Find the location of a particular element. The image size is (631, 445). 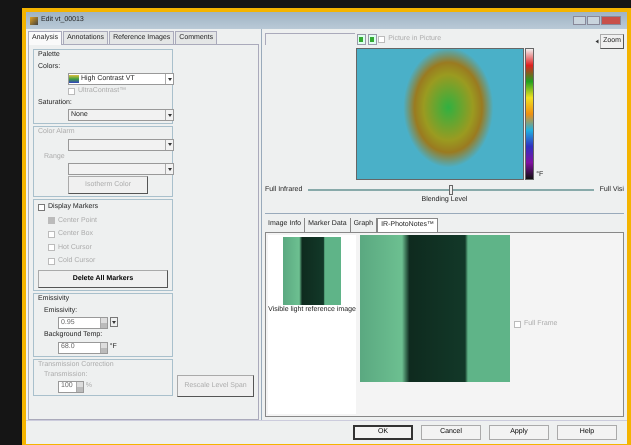

close-button is located at coordinates (611, 20).